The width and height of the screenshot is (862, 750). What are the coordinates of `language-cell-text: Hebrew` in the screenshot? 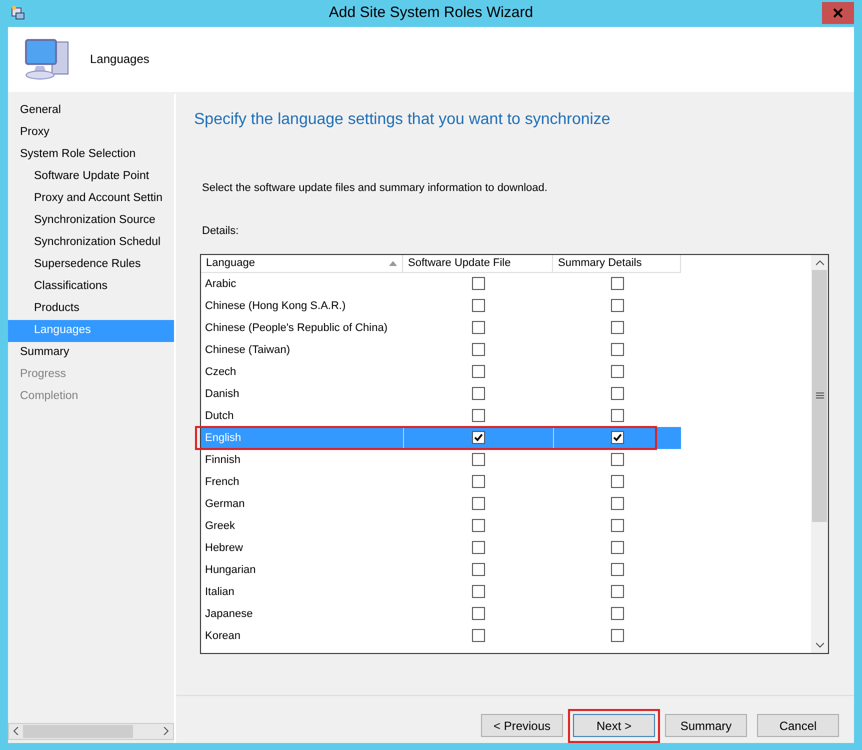 It's located at (224, 548).